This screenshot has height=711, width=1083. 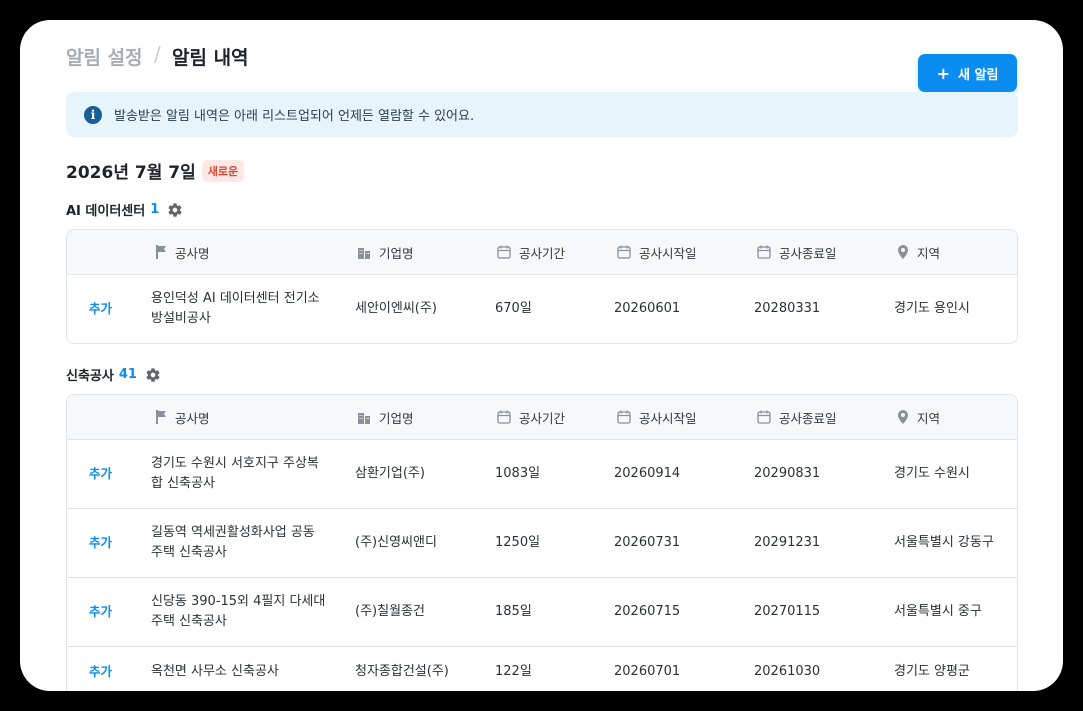 I want to click on section-title-ai-datacenter: AI 데이터센터 1, so click(x=124, y=209).